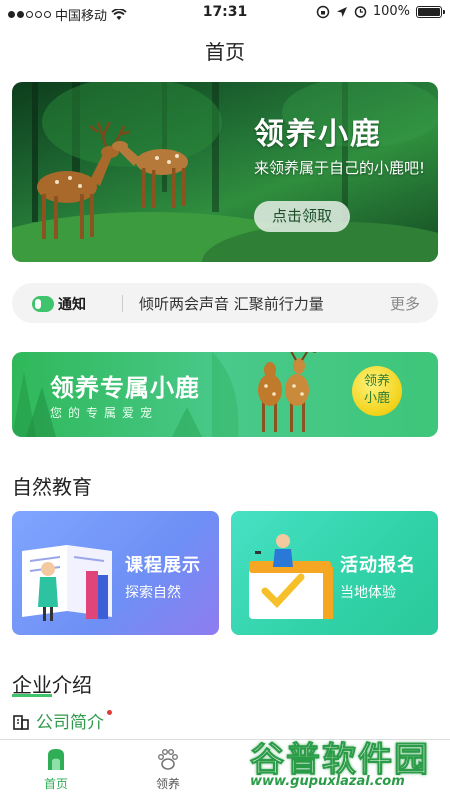 The height and width of the screenshot is (800, 450). I want to click on adopt-badge: 领养 小鹿, so click(377, 391).